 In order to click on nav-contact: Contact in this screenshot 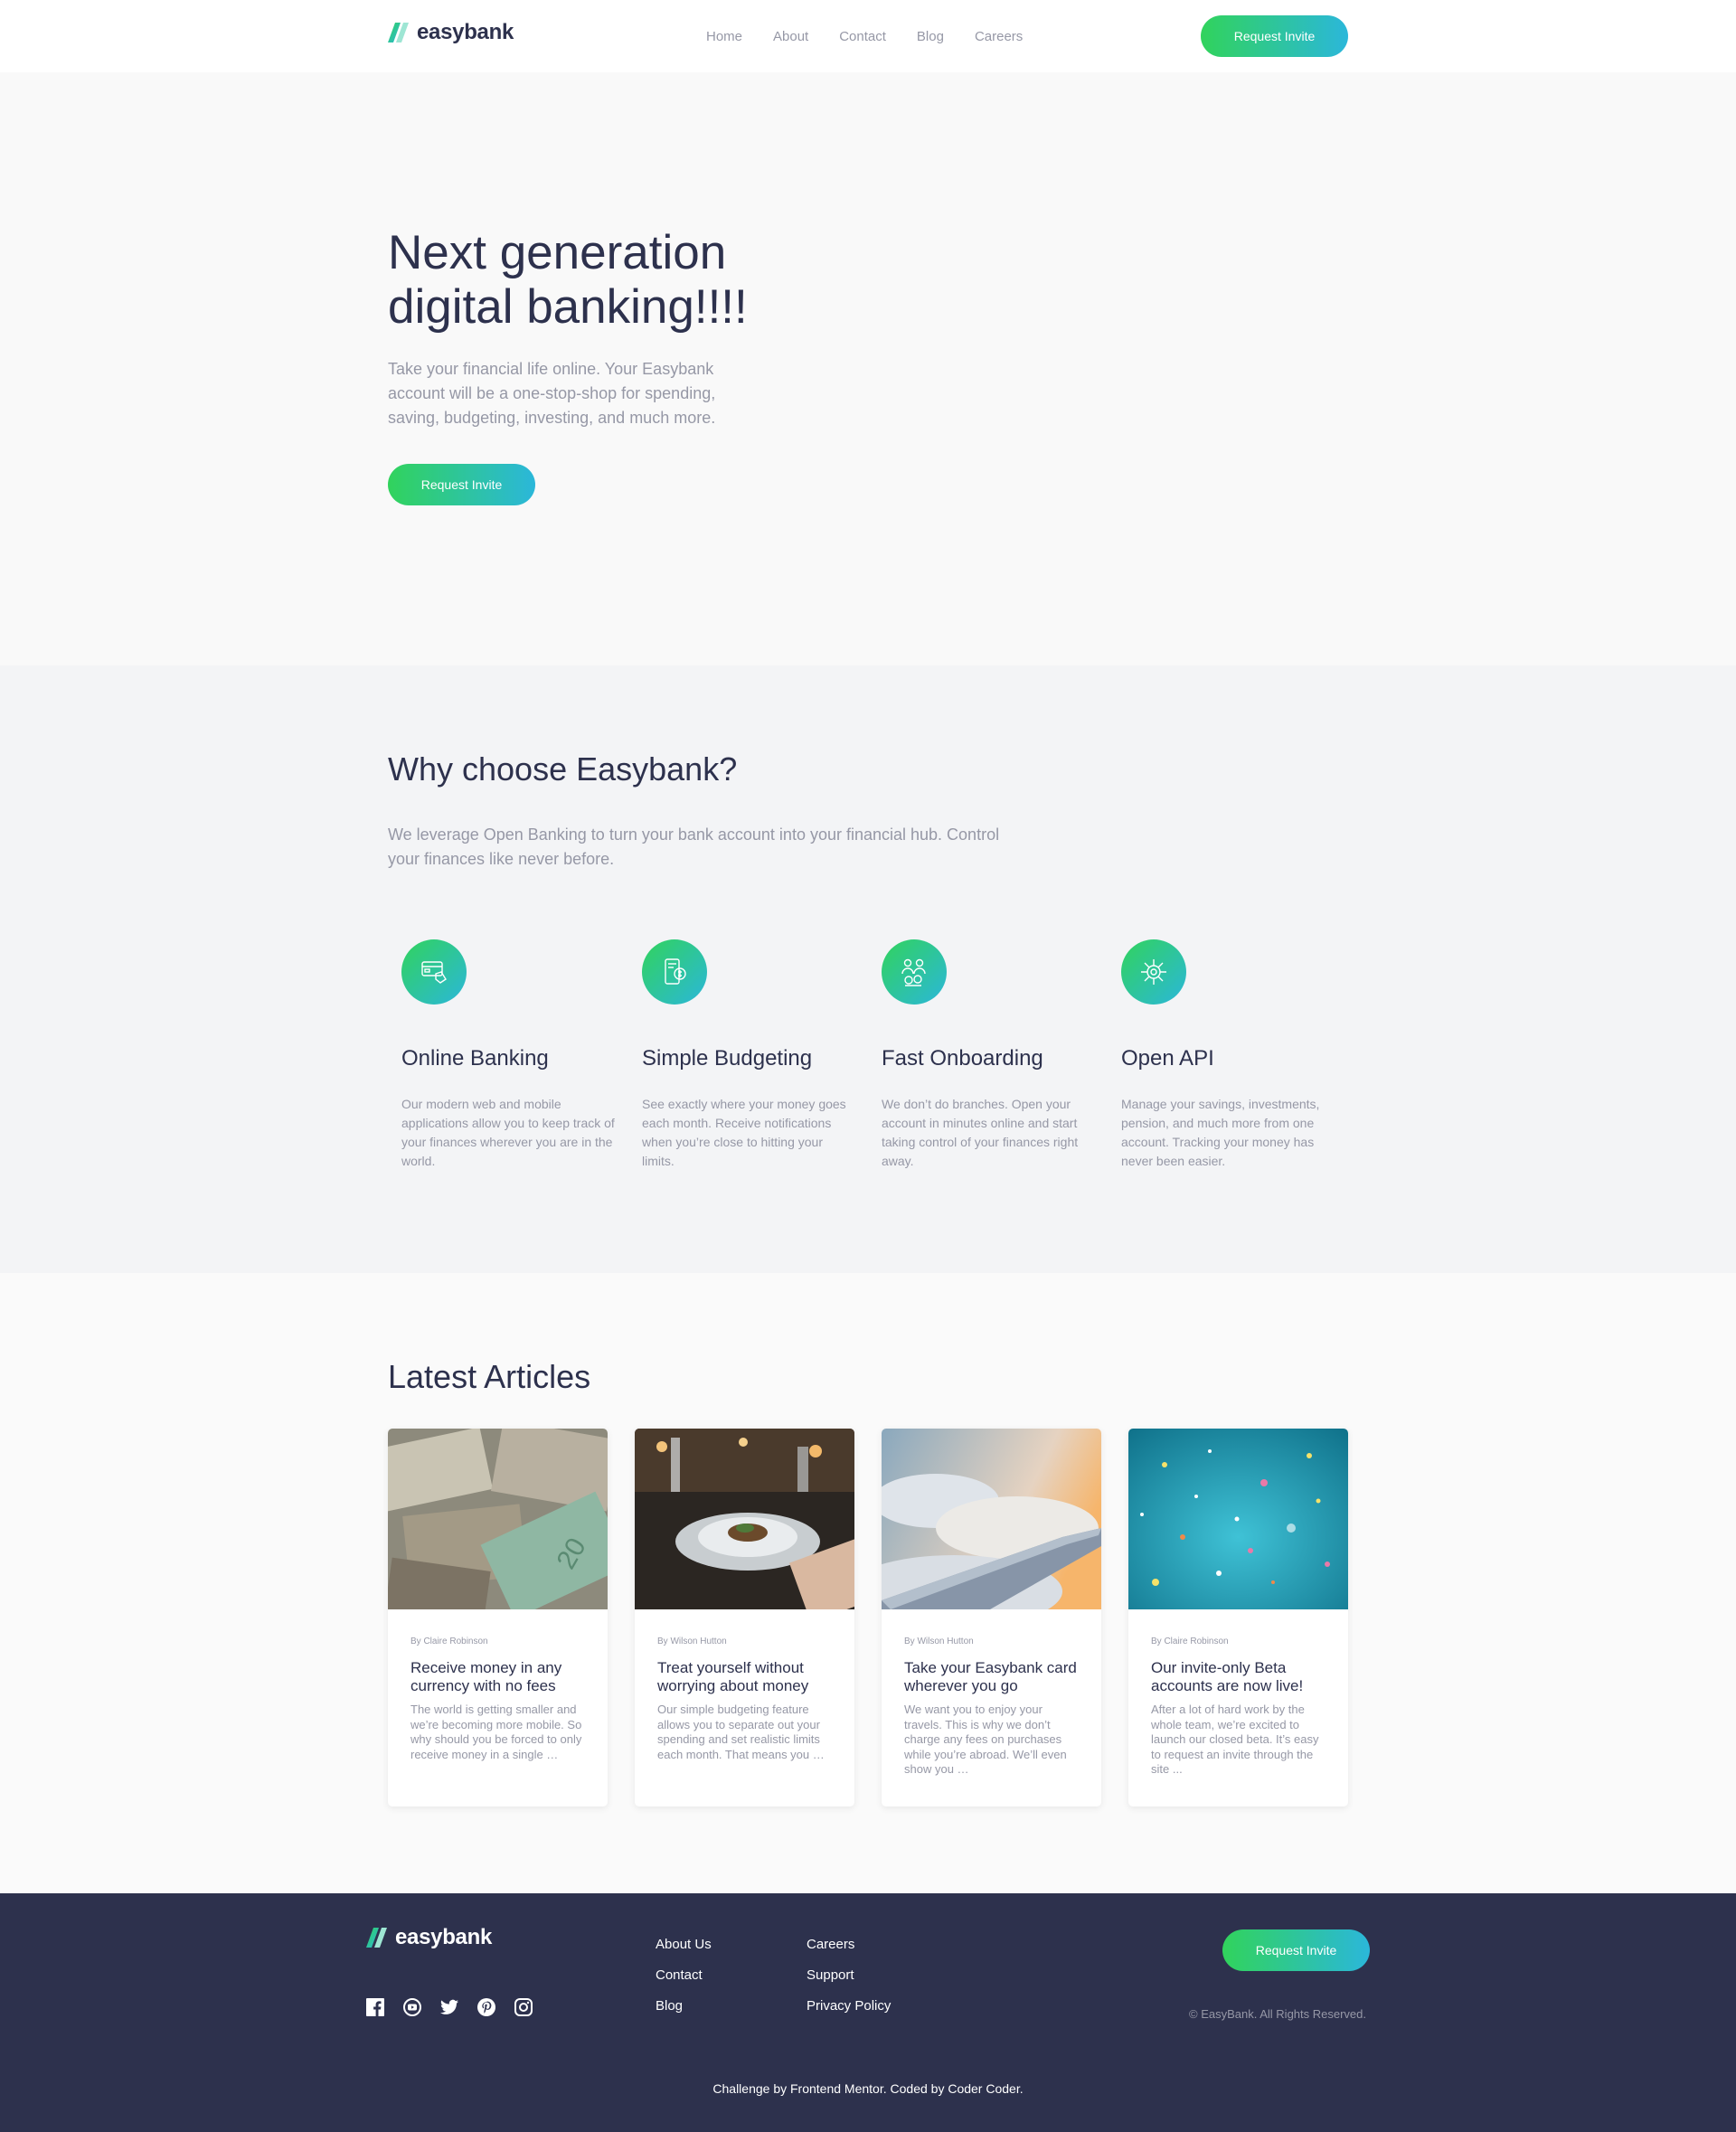, I will do `click(863, 36)`.